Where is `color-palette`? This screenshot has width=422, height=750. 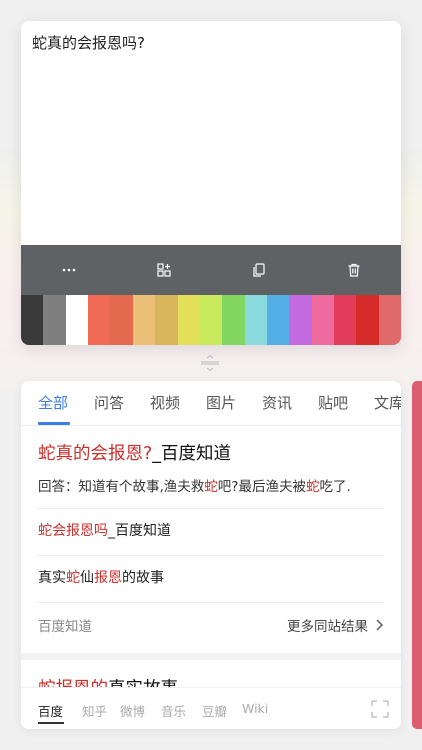 color-palette is located at coordinates (211, 320).